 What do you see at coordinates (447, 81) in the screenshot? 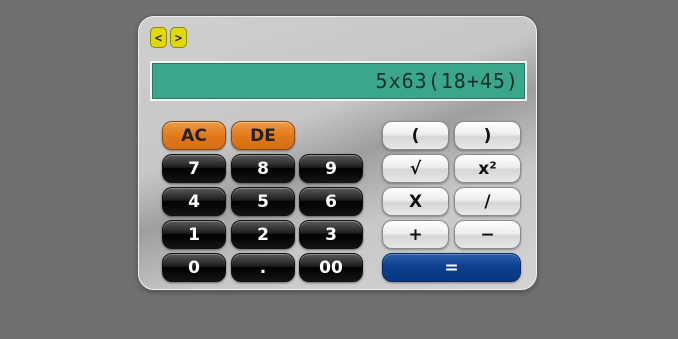
I see `display-value: 5x63(18+45)` at bounding box center [447, 81].